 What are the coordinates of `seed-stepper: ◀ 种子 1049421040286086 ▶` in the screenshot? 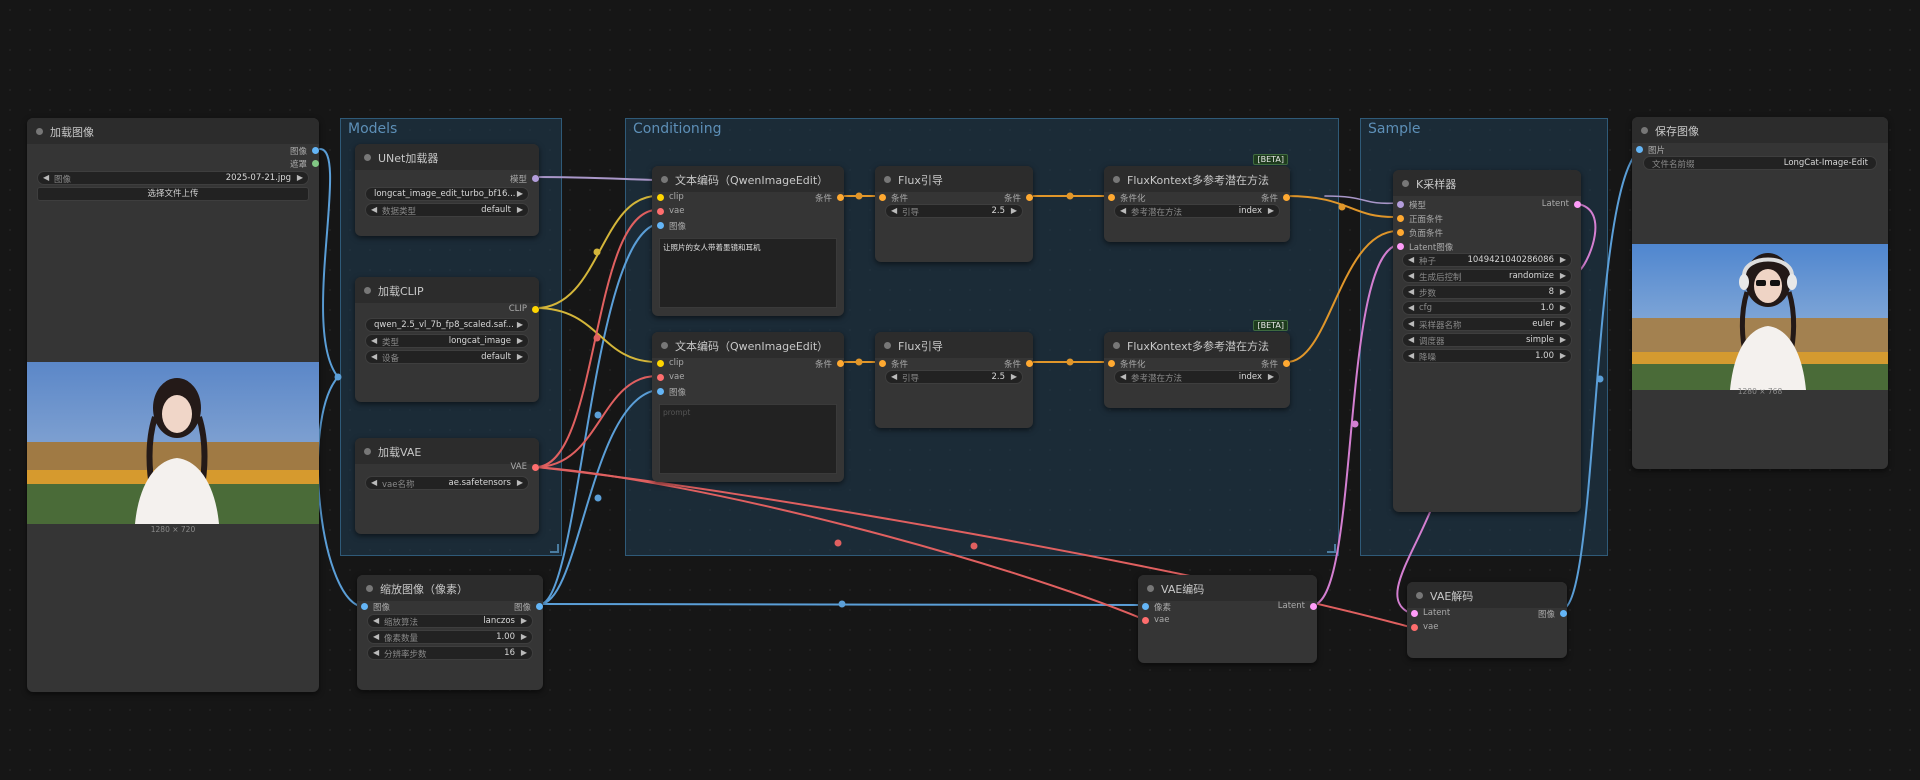 It's located at (1487, 260).